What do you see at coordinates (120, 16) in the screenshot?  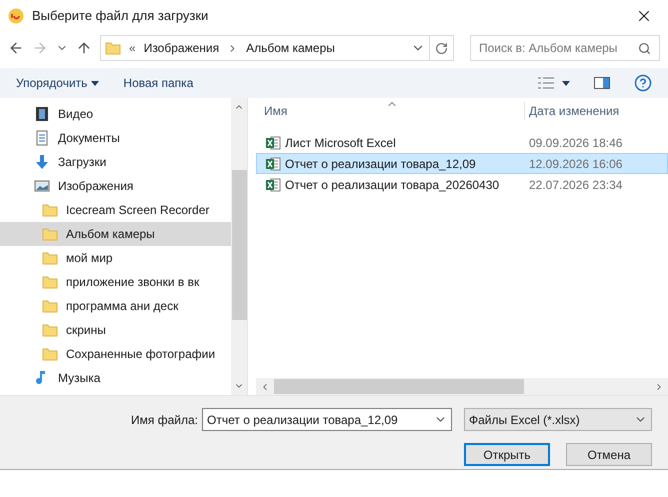 I see `window-title: Выберите файл для загрузки` at bounding box center [120, 16].